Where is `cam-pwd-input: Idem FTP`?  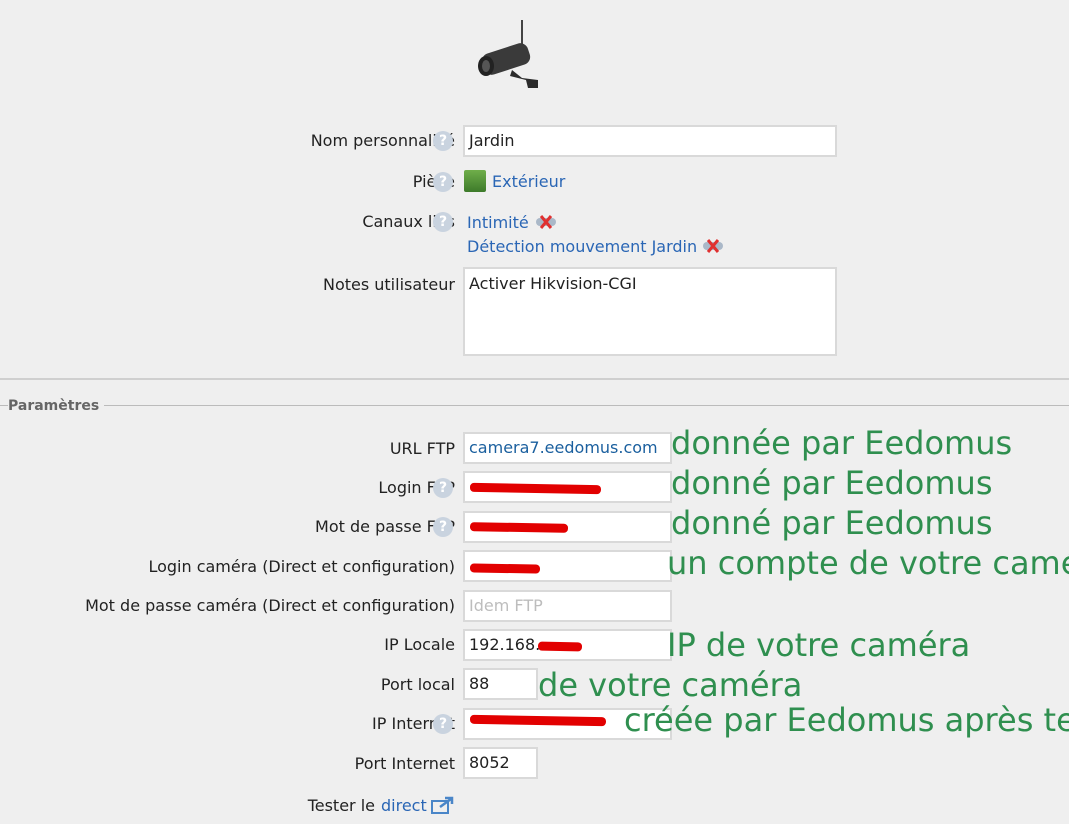
cam-pwd-input: Idem FTP is located at coordinates (567, 606).